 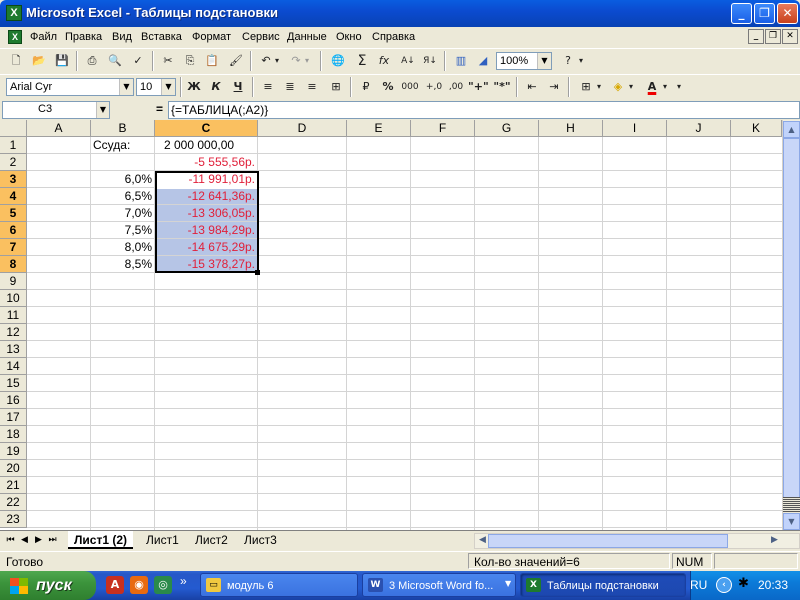 What do you see at coordinates (139, 585) in the screenshot?
I see `firefox-icon: ◉` at bounding box center [139, 585].